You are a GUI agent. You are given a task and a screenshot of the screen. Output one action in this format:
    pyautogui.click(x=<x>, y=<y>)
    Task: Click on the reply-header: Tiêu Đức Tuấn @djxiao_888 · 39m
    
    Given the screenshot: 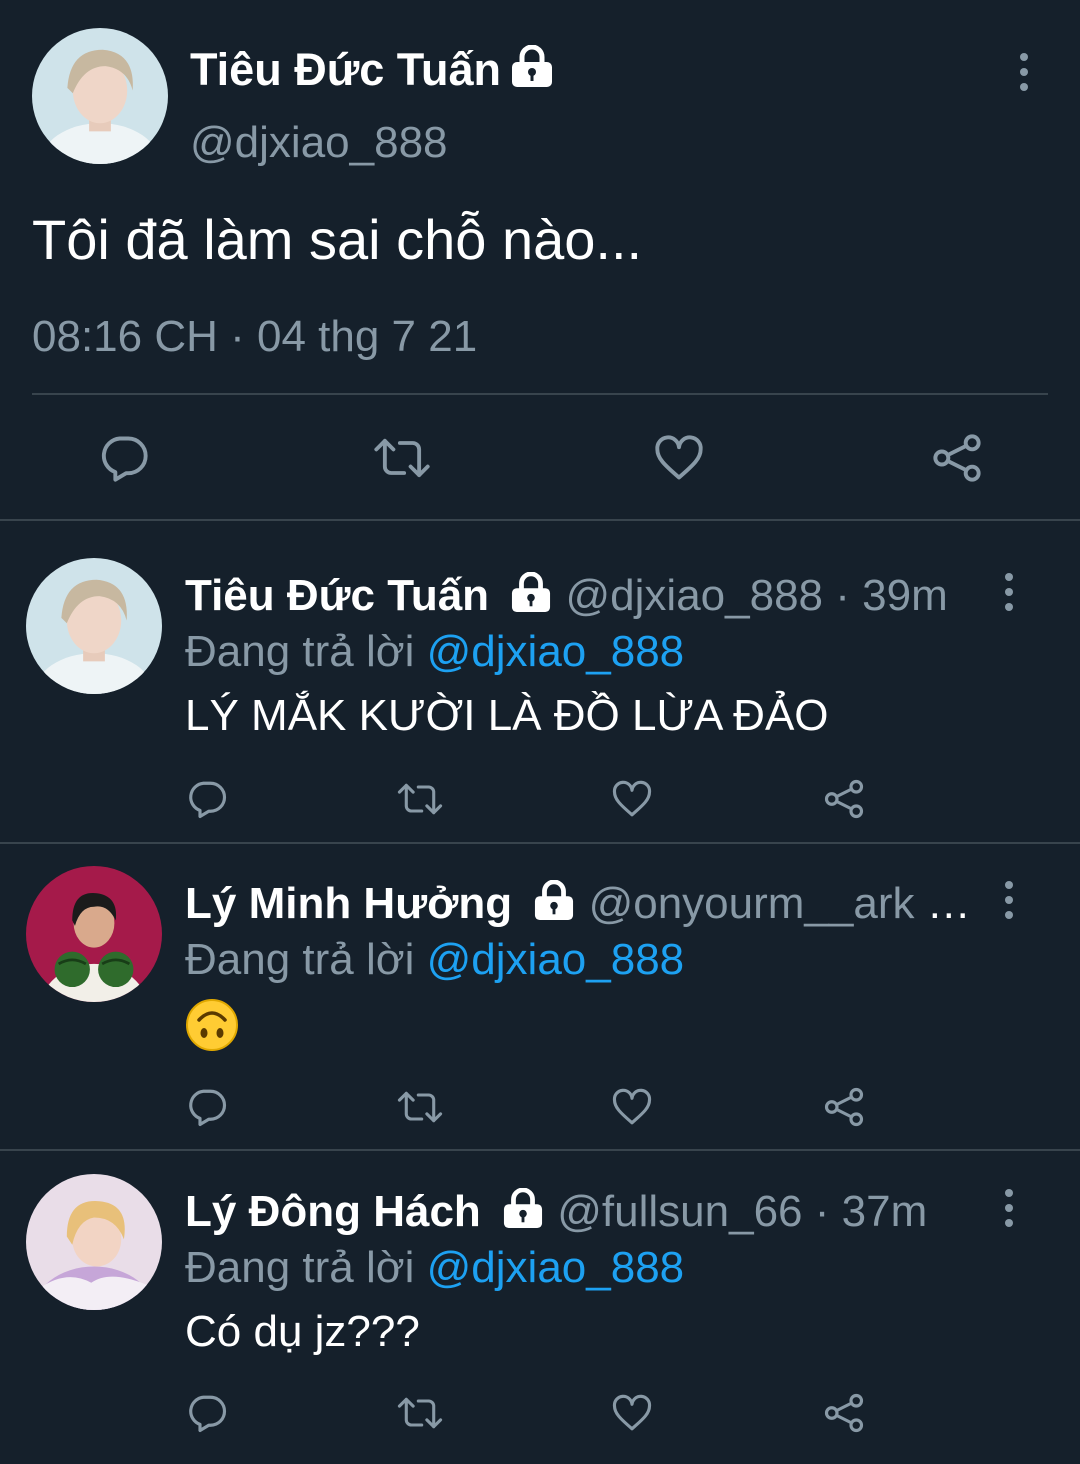 What is the action you would take?
    pyautogui.click(x=585, y=596)
    